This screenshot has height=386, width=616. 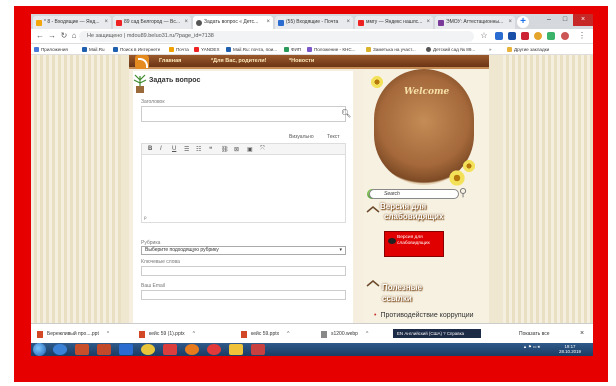 What do you see at coordinates (236, 349) in the screenshot?
I see `folder-icon` at bounding box center [236, 349].